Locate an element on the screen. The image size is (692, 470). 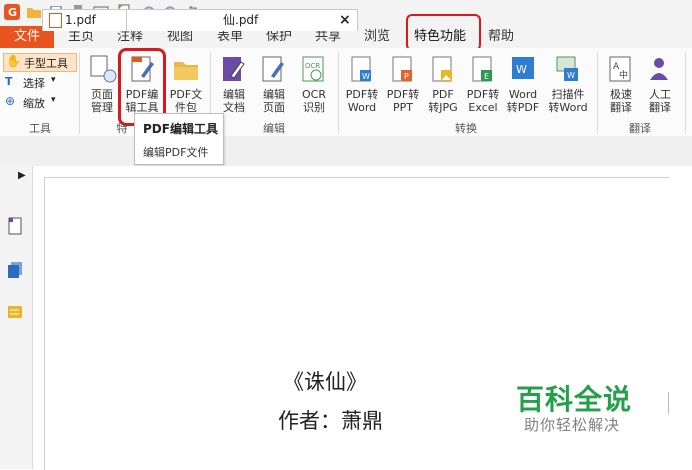
group-label-edit: 编辑 is located at coordinates (274, 128).